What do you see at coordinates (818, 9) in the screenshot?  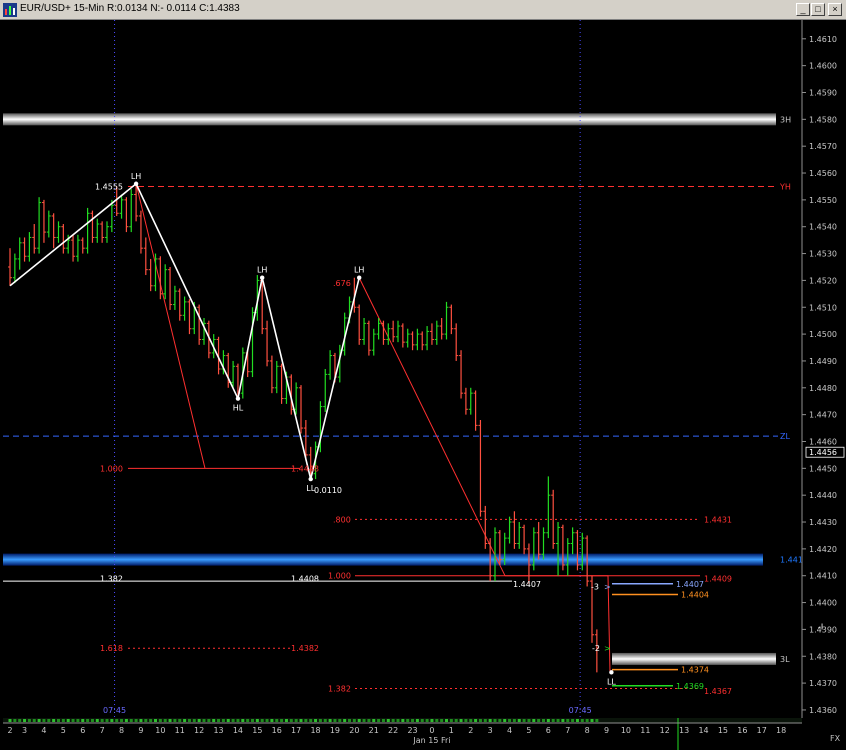 I see `maximize-button: □` at bounding box center [818, 9].